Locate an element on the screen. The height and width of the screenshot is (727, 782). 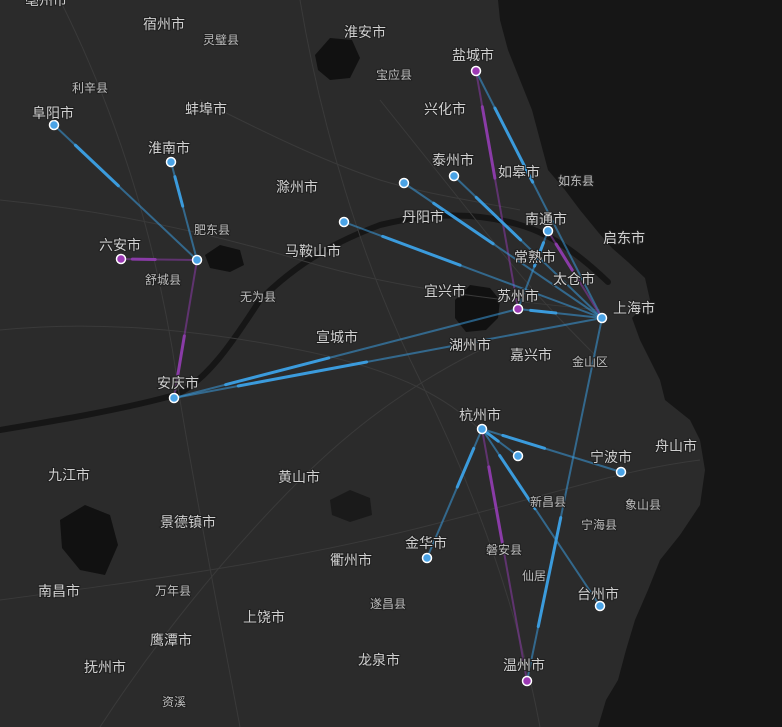
place-anqing: 安庆市 is located at coordinates (178, 383).